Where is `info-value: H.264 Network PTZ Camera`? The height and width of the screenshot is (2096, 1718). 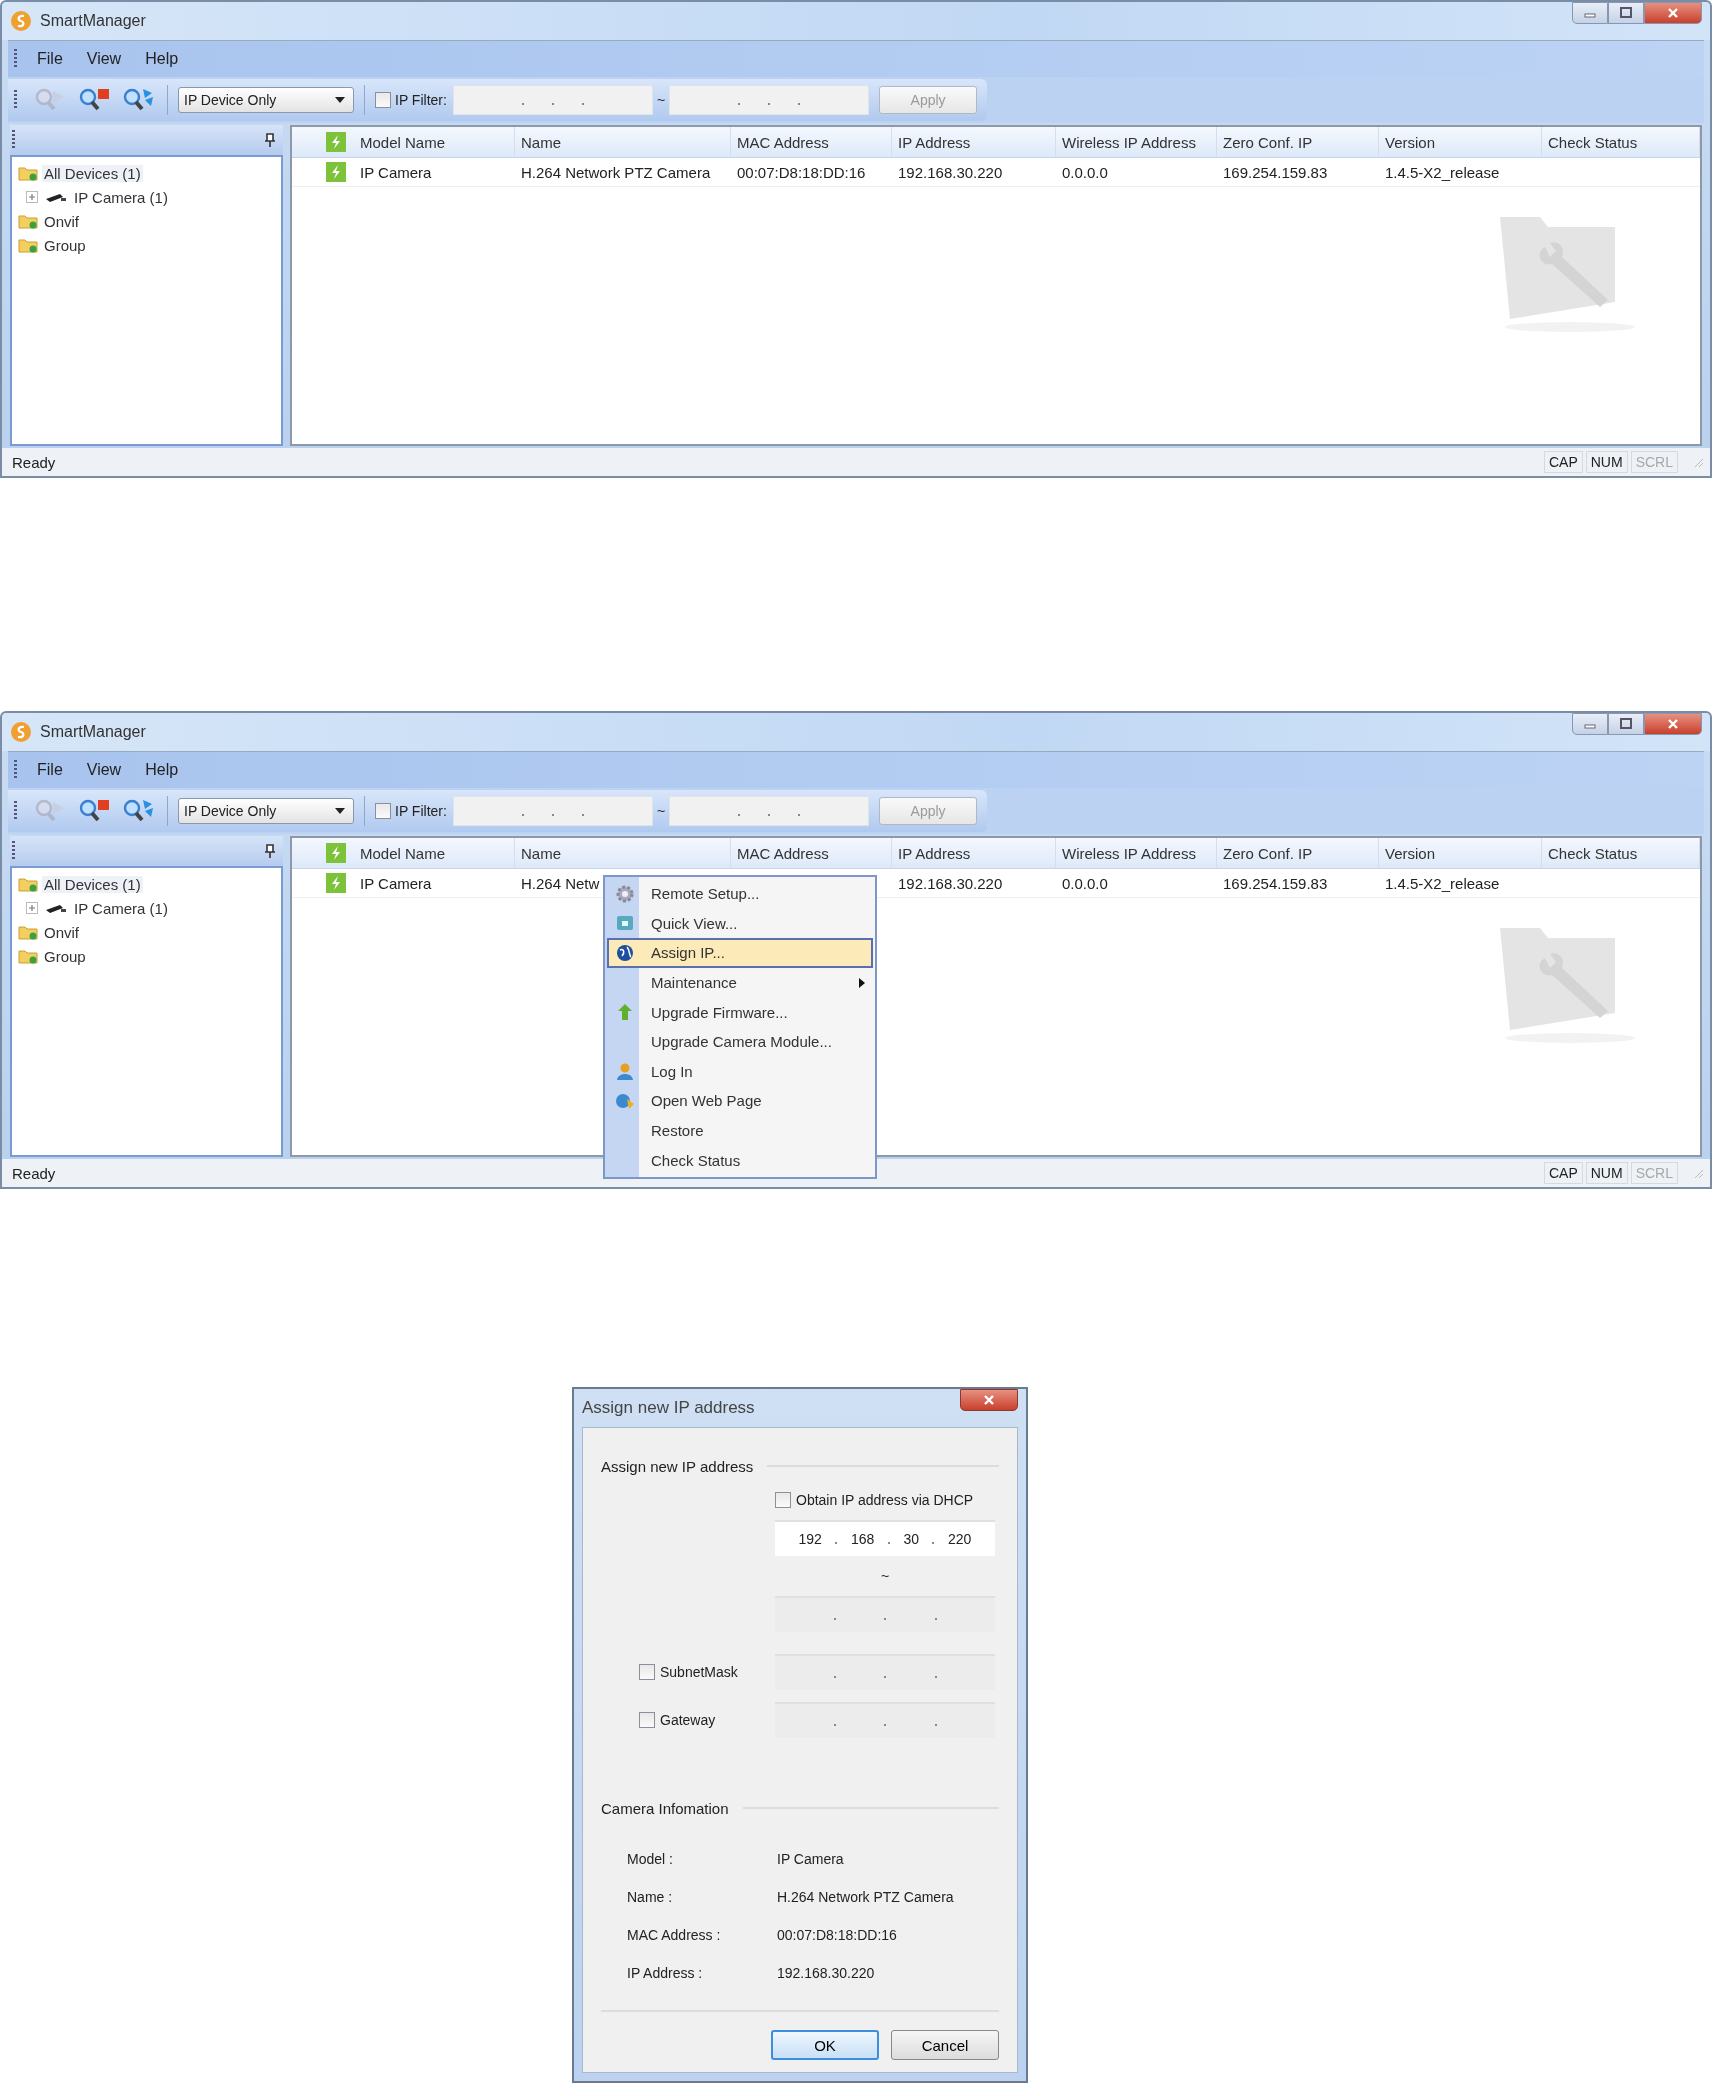 info-value: H.264 Network PTZ Camera is located at coordinates (865, 1897).